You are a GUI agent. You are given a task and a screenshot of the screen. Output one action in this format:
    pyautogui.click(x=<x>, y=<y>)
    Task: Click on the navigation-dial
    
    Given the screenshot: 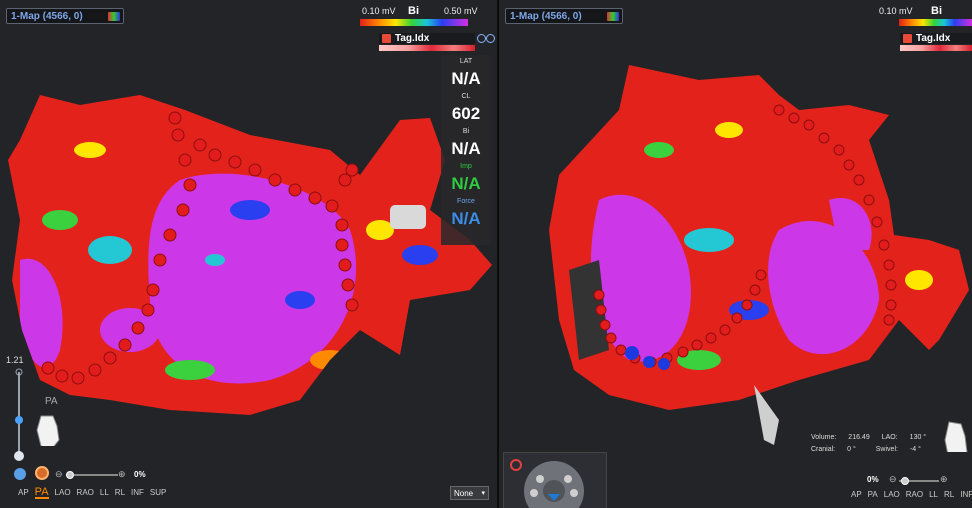 What is the action you would take?
    pyautogui.click(x=555, y=480)
    